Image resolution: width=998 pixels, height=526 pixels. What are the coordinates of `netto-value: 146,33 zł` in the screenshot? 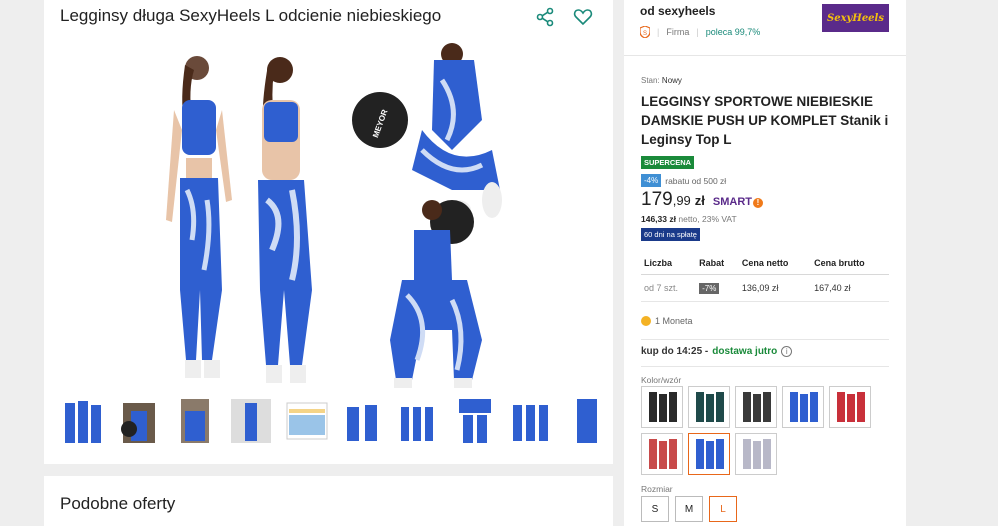 It's located at (658, 219).